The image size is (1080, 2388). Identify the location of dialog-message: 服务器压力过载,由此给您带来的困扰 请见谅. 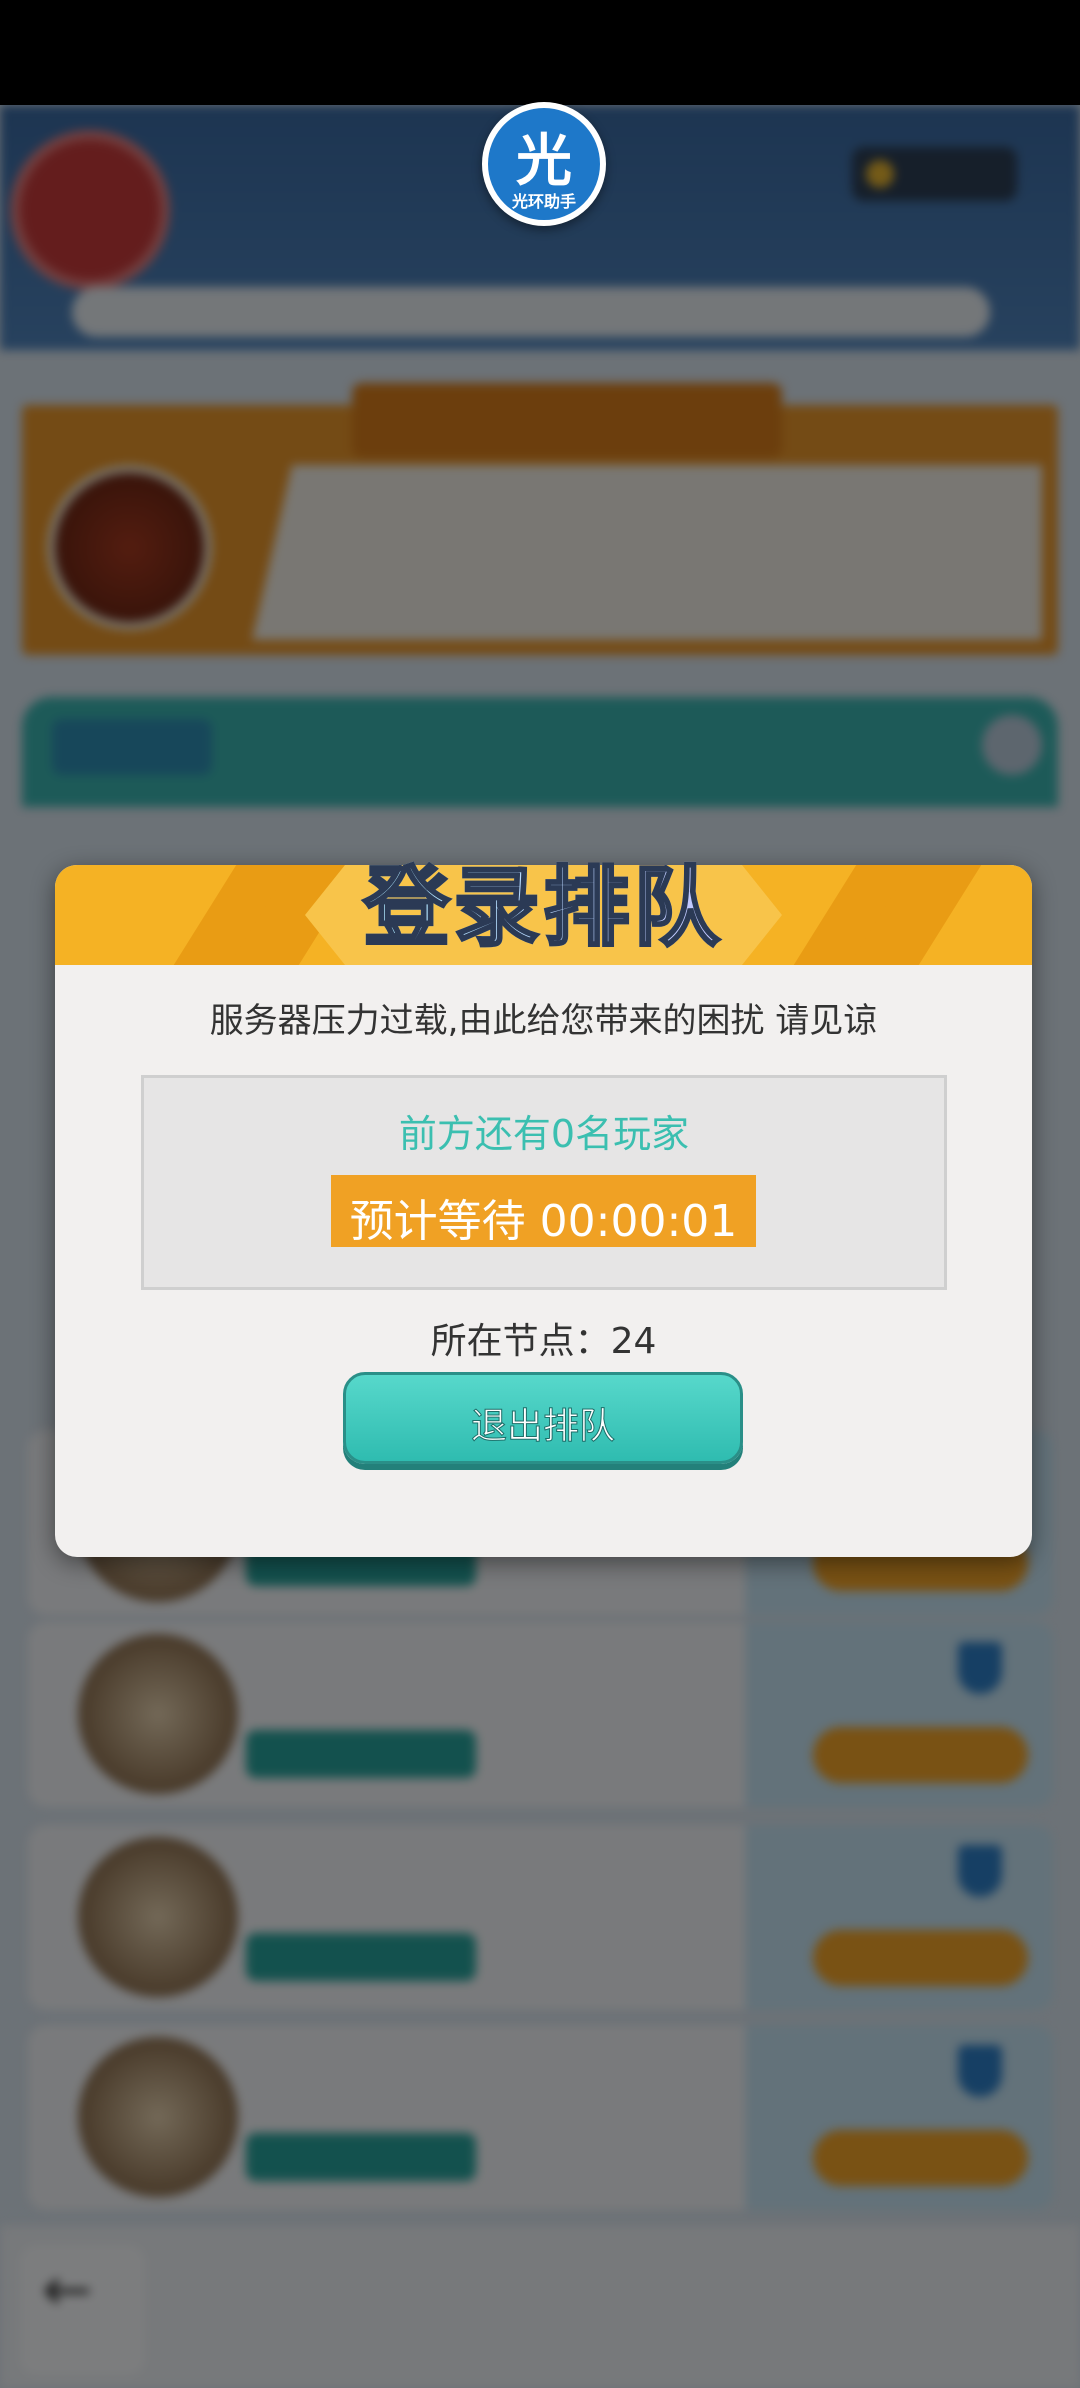
(543, 1021).